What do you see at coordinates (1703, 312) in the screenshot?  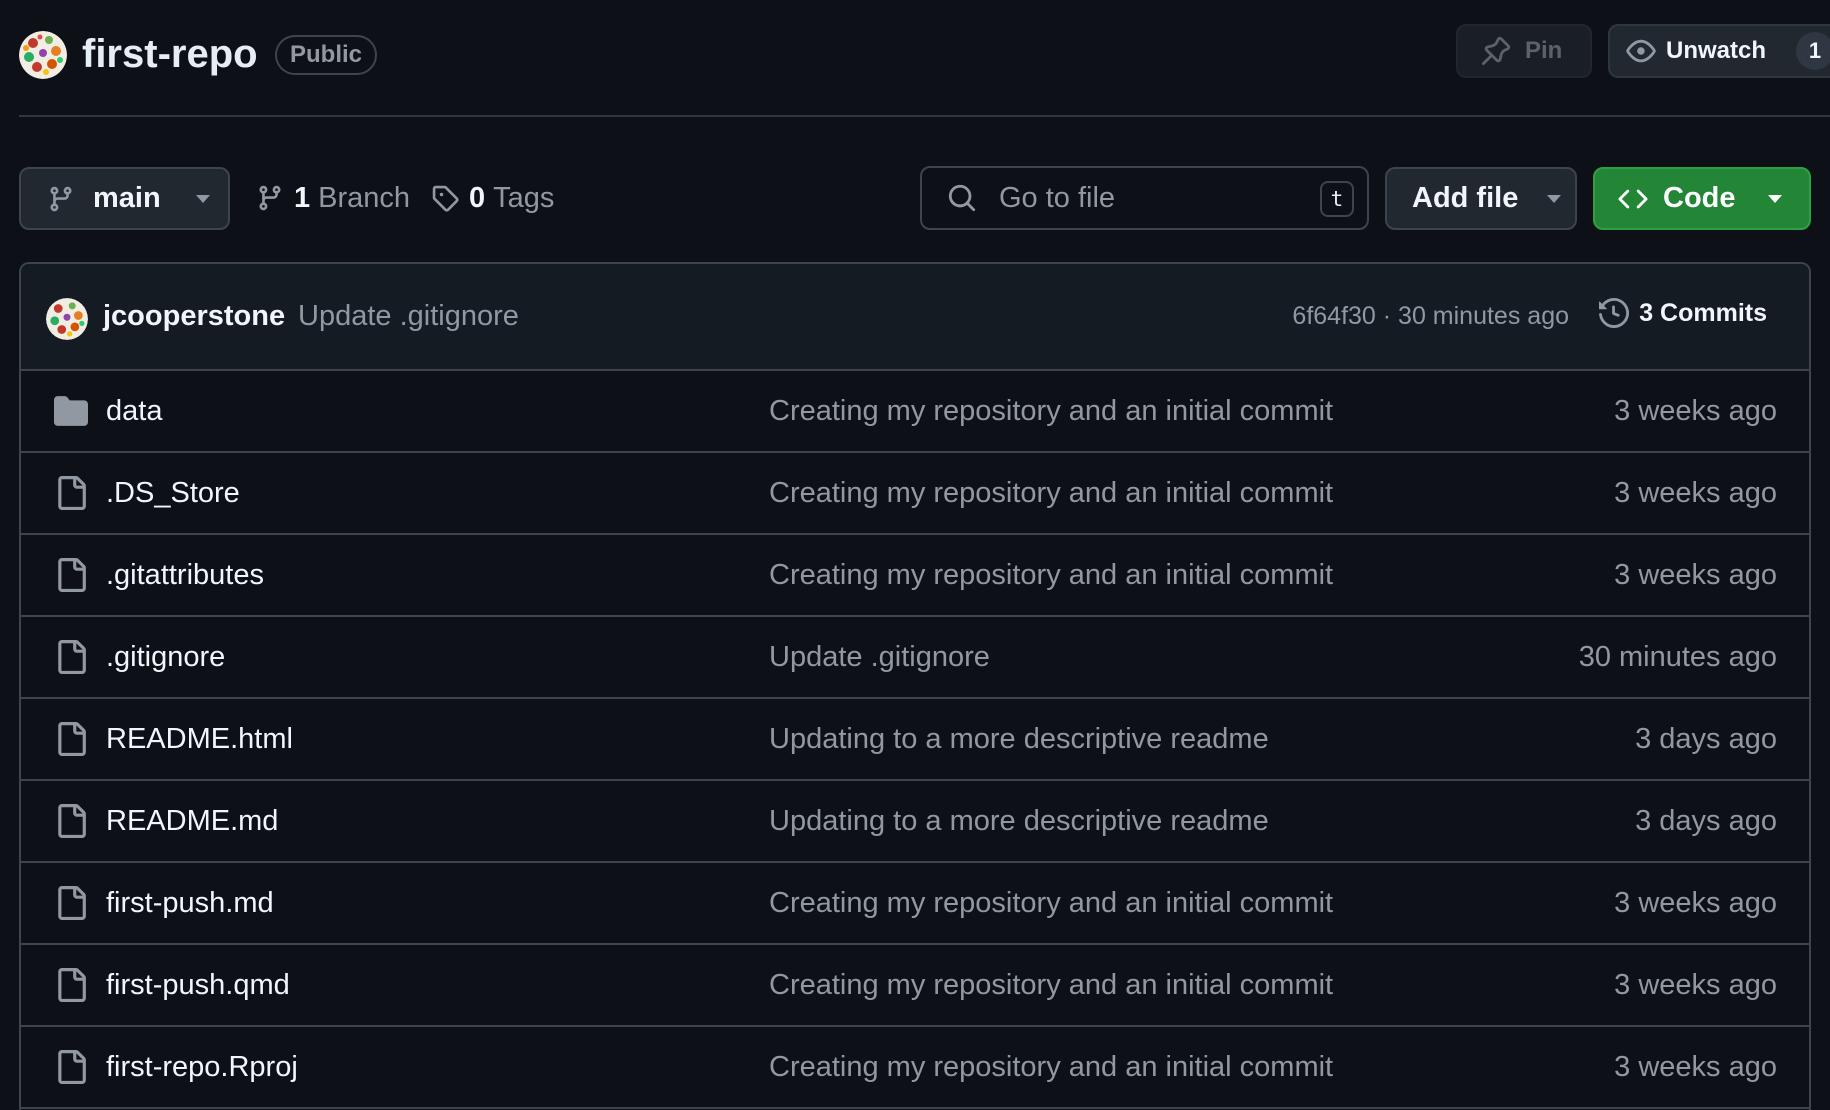 I see `commits-count-label: 3 Commits` at bounding box center [1703, 312].